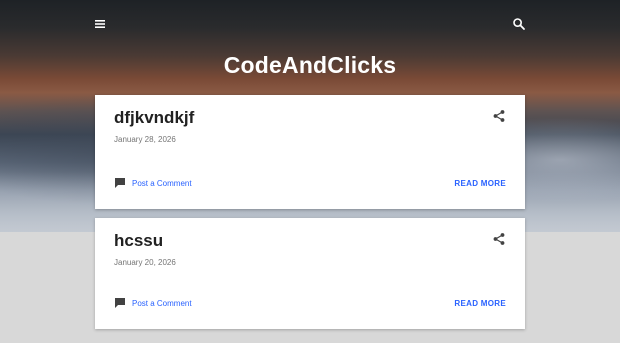  What do you see at coordinates (145, 139) in the screenshot?
I see `post-date: January 28, 2026` at bounding box center [145, 139].